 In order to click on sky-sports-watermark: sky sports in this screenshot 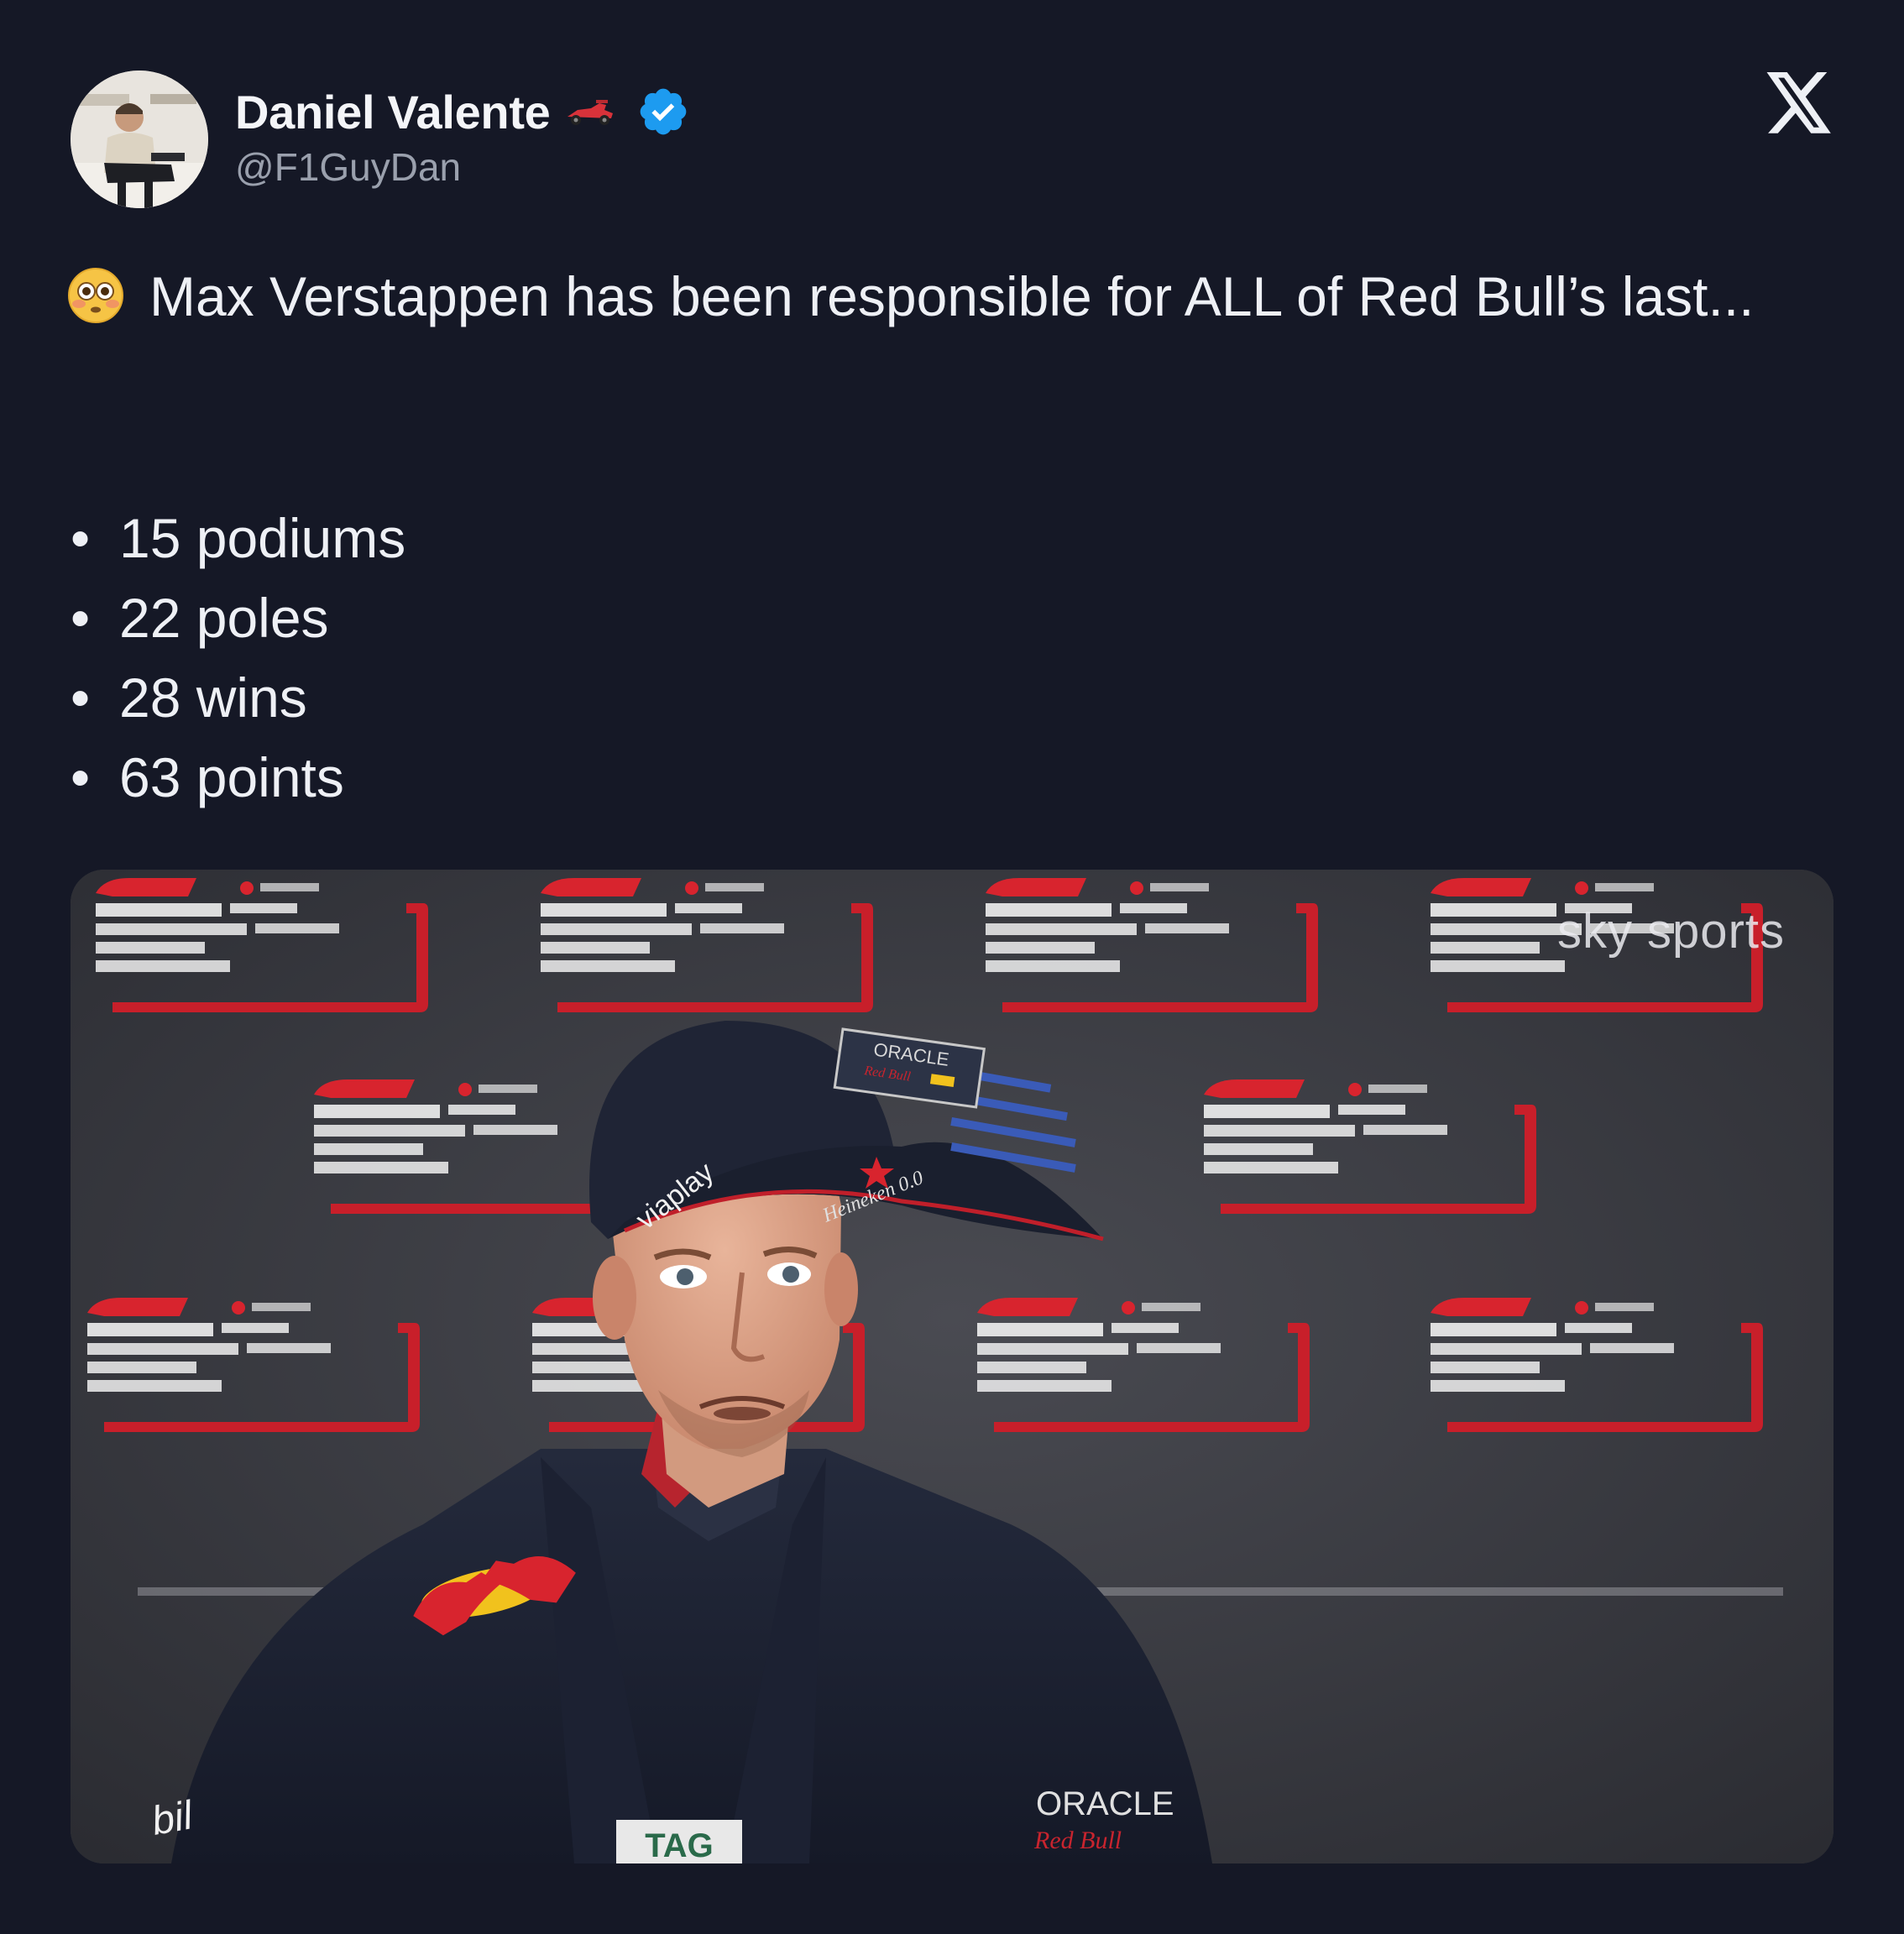, I will do `click(1670, 931)`.